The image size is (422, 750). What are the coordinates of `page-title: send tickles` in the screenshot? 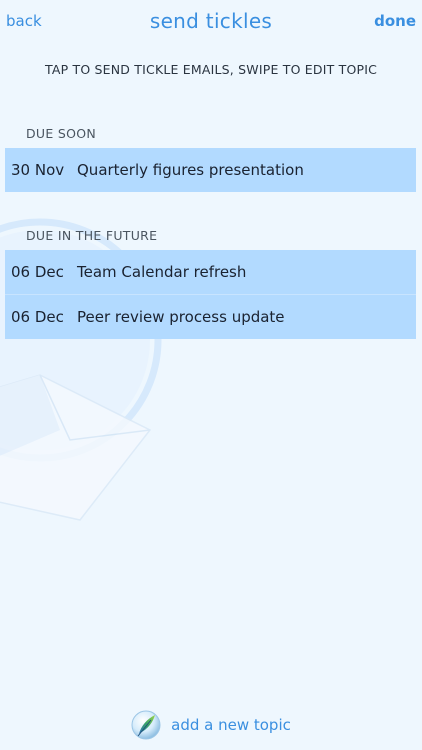 It's located at (211, 21).